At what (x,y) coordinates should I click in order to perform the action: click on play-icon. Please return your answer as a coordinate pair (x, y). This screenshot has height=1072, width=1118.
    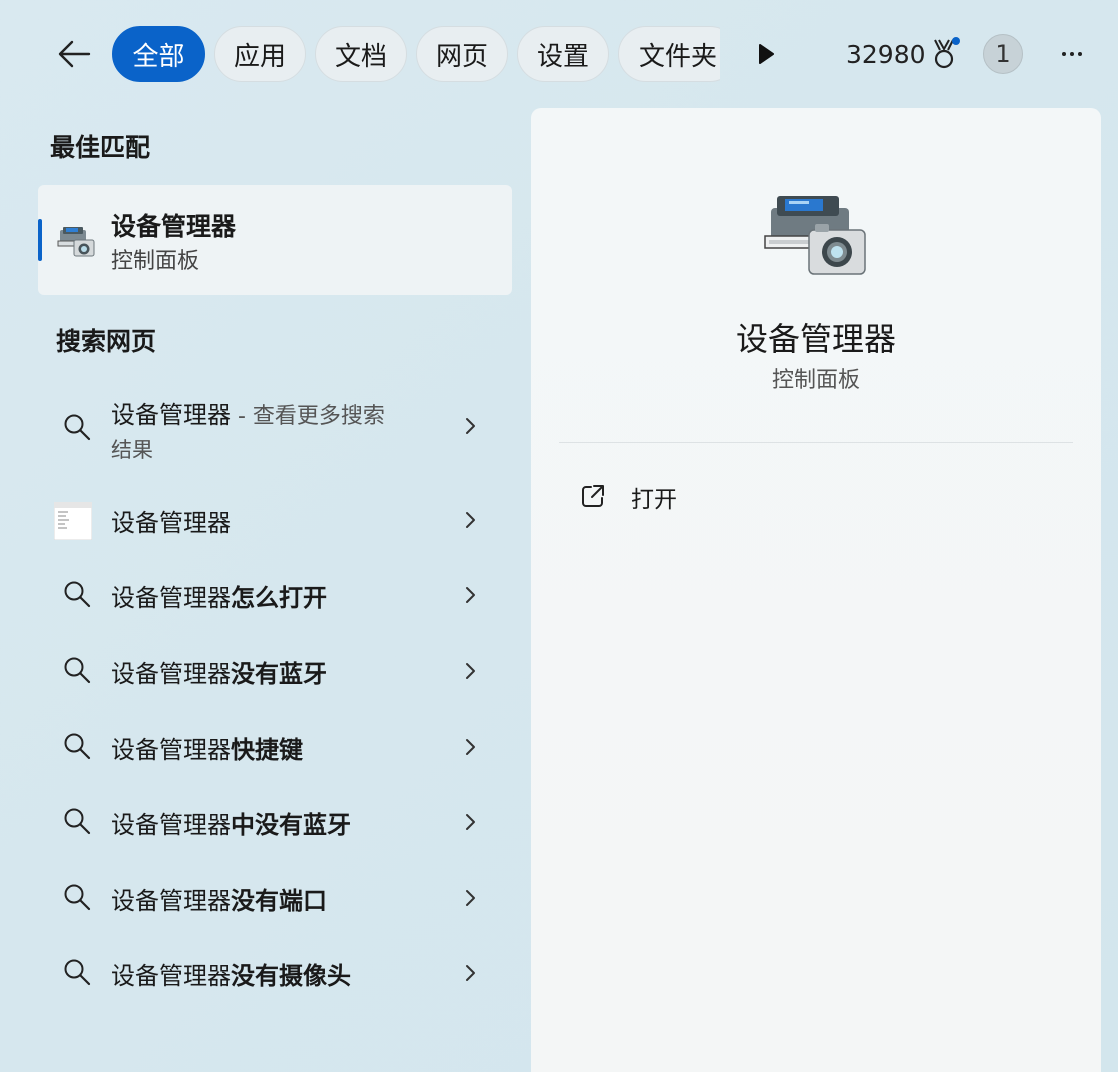
    Looking at the image, I should click on (766, 54).